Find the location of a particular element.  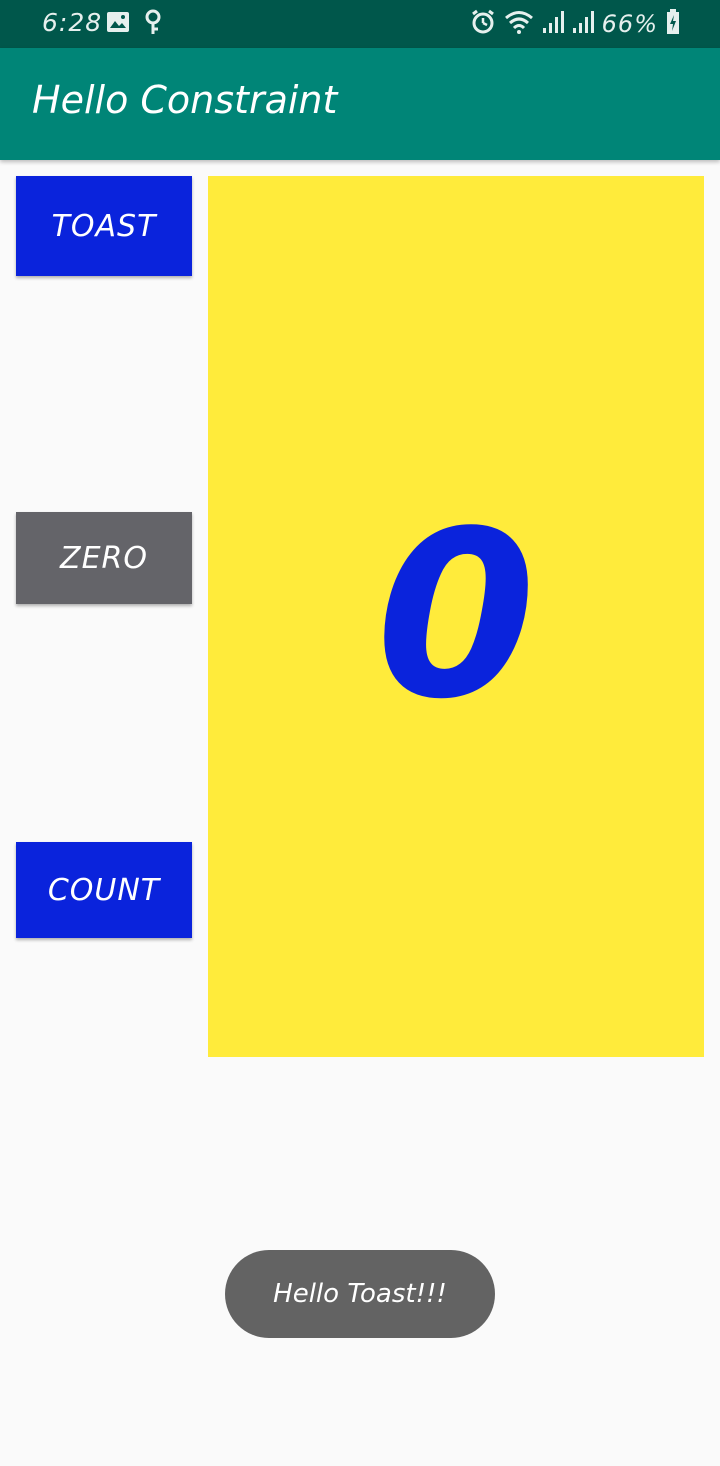

status-system-icons: 66% is located at coordinates (575, 24).